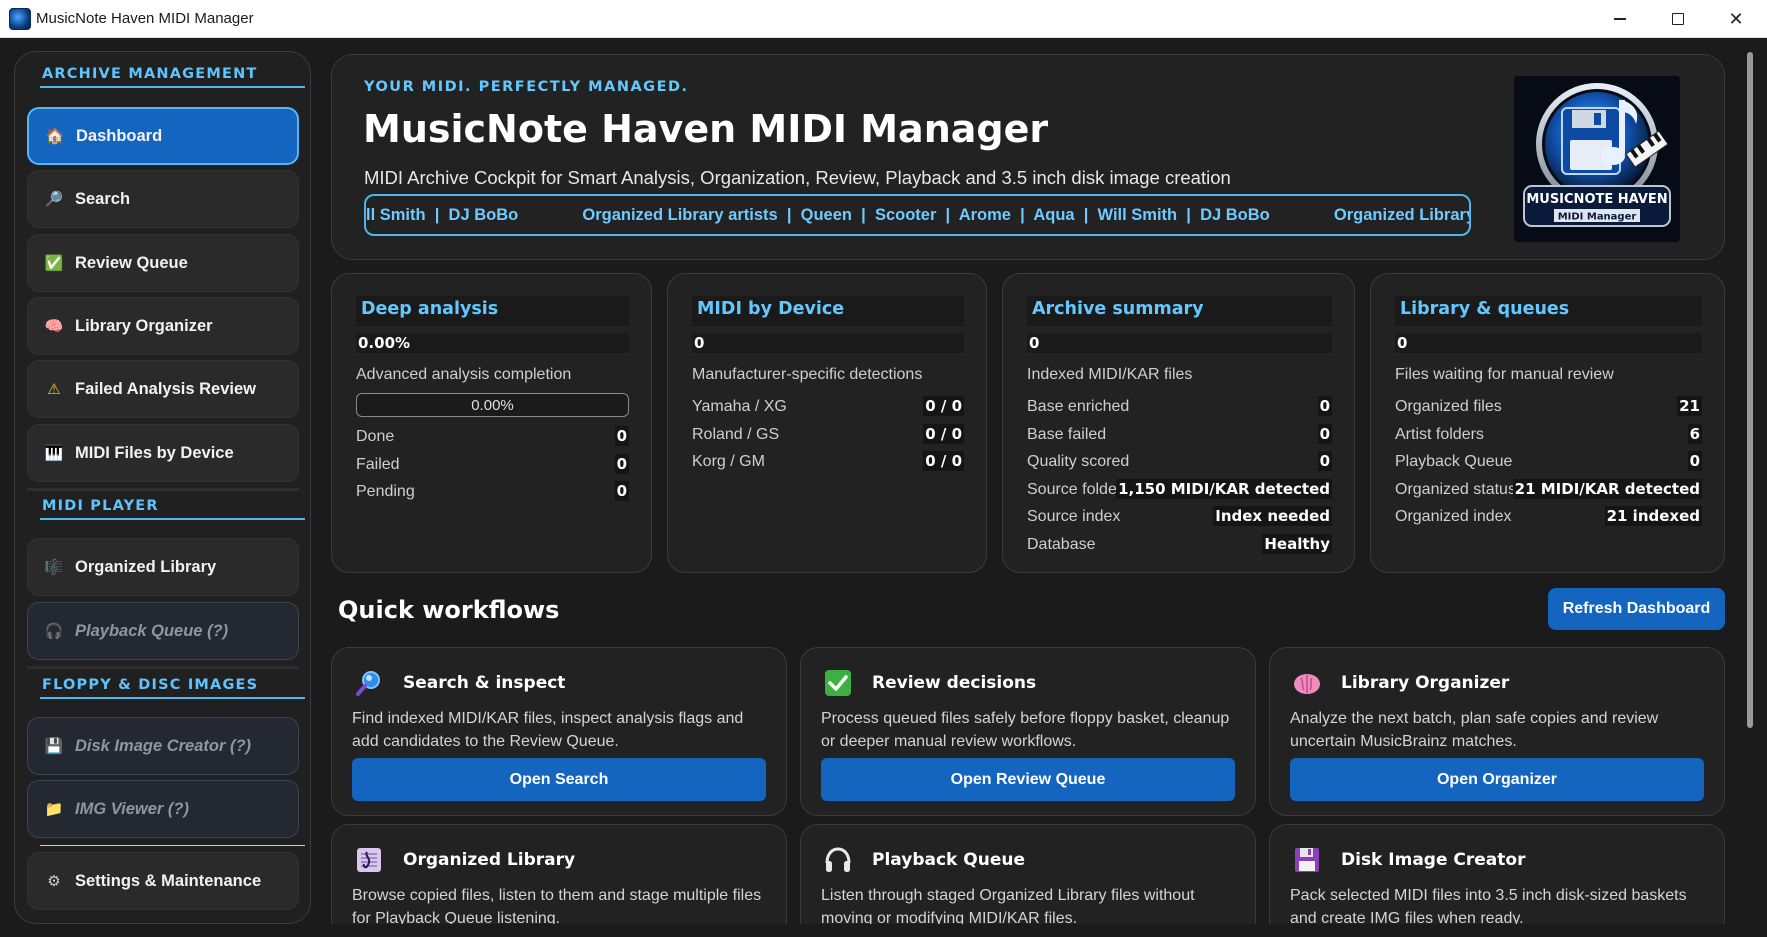 The width and height of the screenshot is (1767, 937). What do you see at coordinates (131, 262) in the screenshot?
I see `sidebar-item-label: Review Queue` at bounding box center [131, 262].